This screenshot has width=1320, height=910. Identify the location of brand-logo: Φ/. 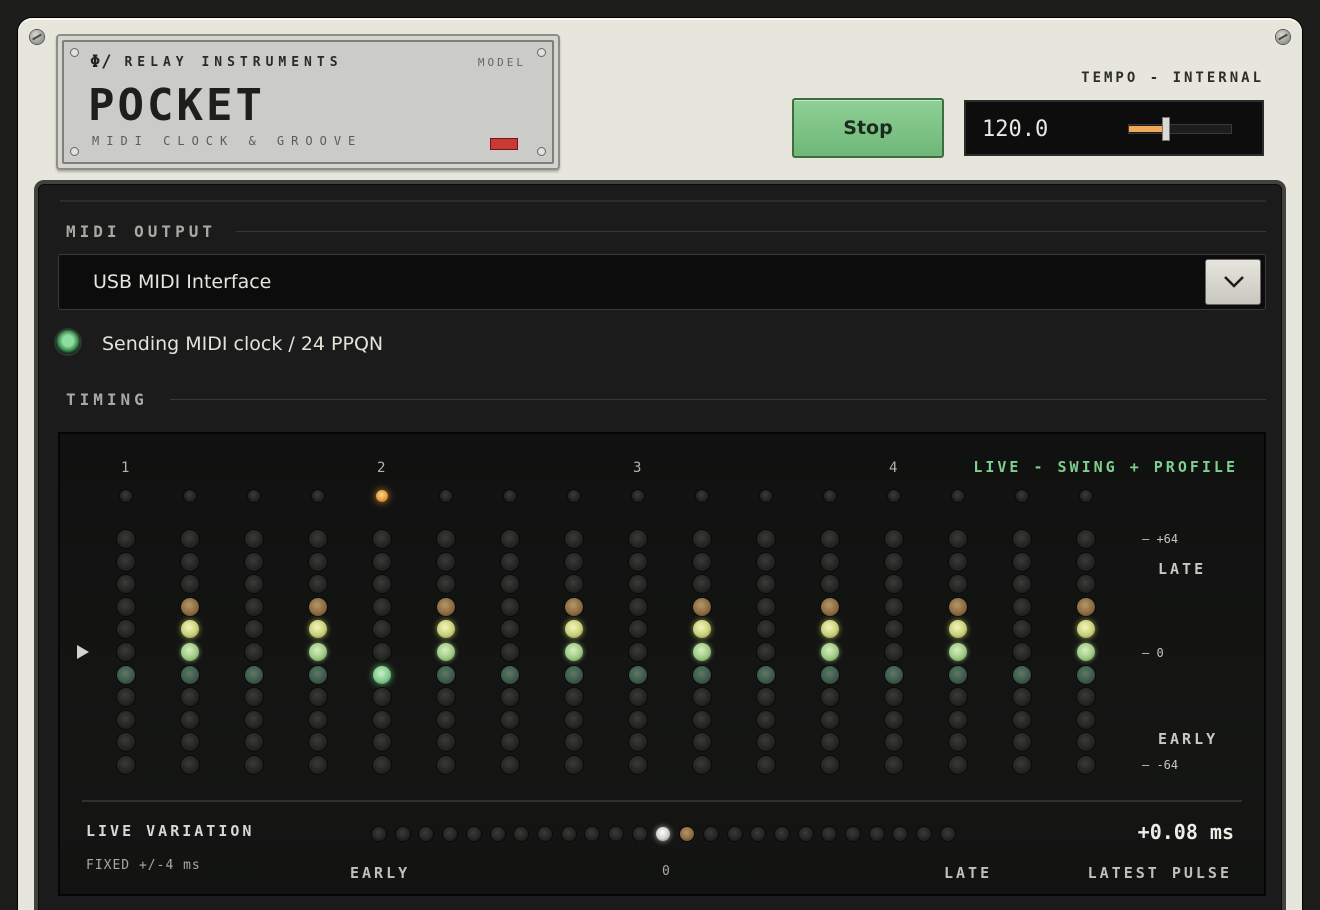
(101, 62).